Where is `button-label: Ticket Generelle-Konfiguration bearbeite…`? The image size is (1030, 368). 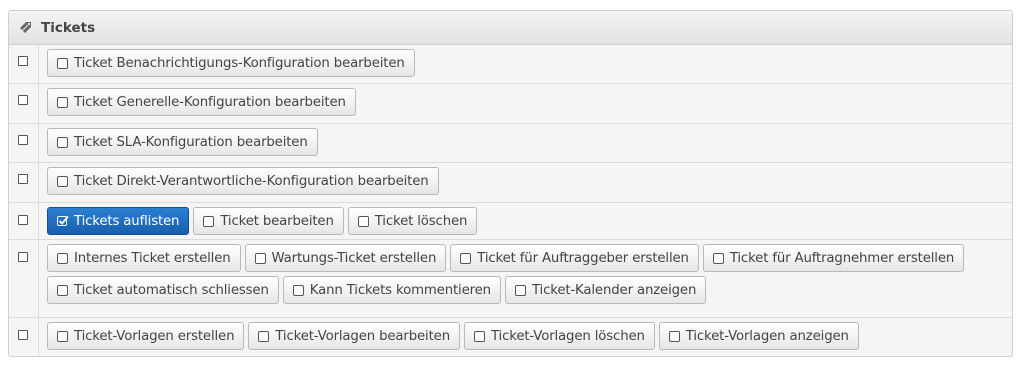
button-label: Ticket Generelle-Konfiguration bearbeite… is located at coordinates (210, 102).